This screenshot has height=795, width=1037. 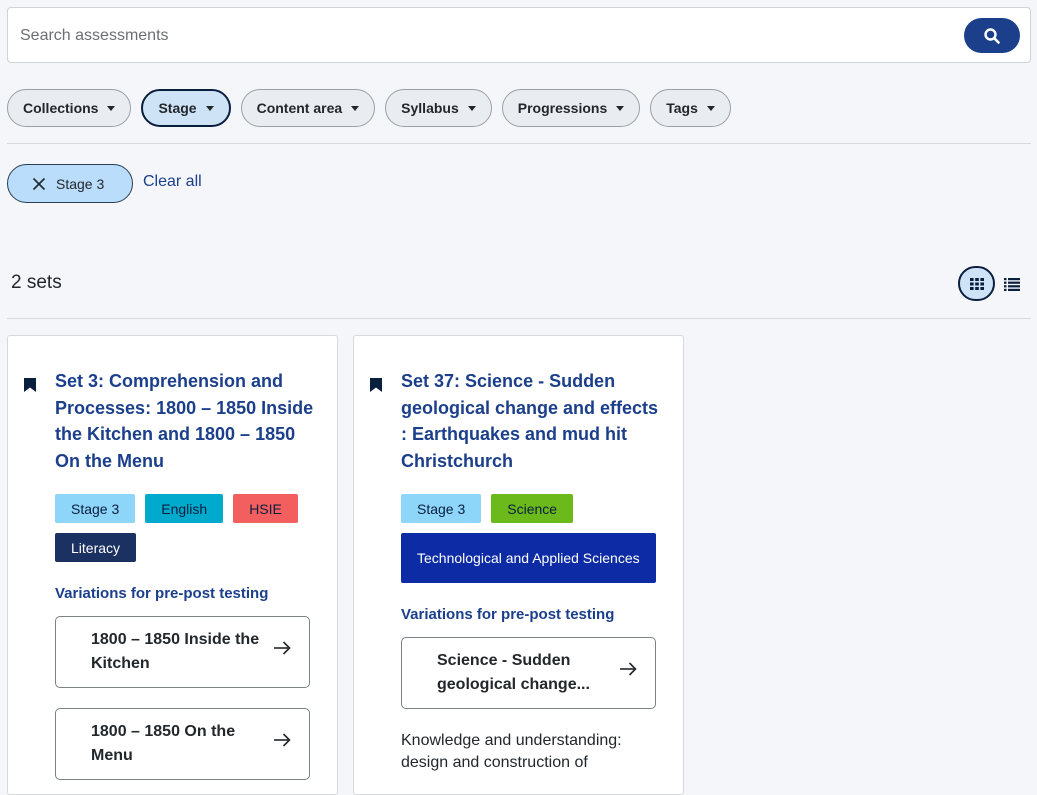 I want to click on chip-label: Stage 3, so click(x=80, y=183).